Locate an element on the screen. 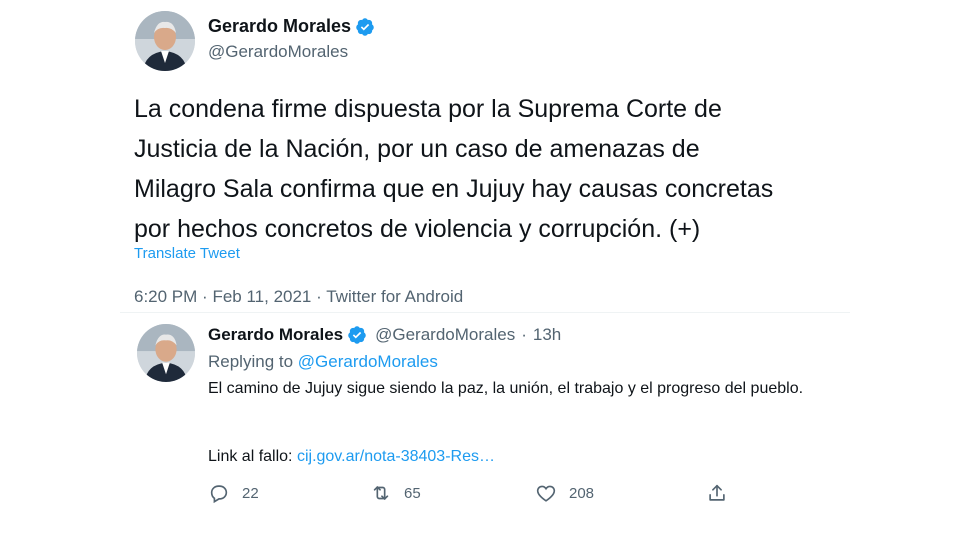 This screenshot has height=539, width=960. divider is located at coordinates (485, 312).